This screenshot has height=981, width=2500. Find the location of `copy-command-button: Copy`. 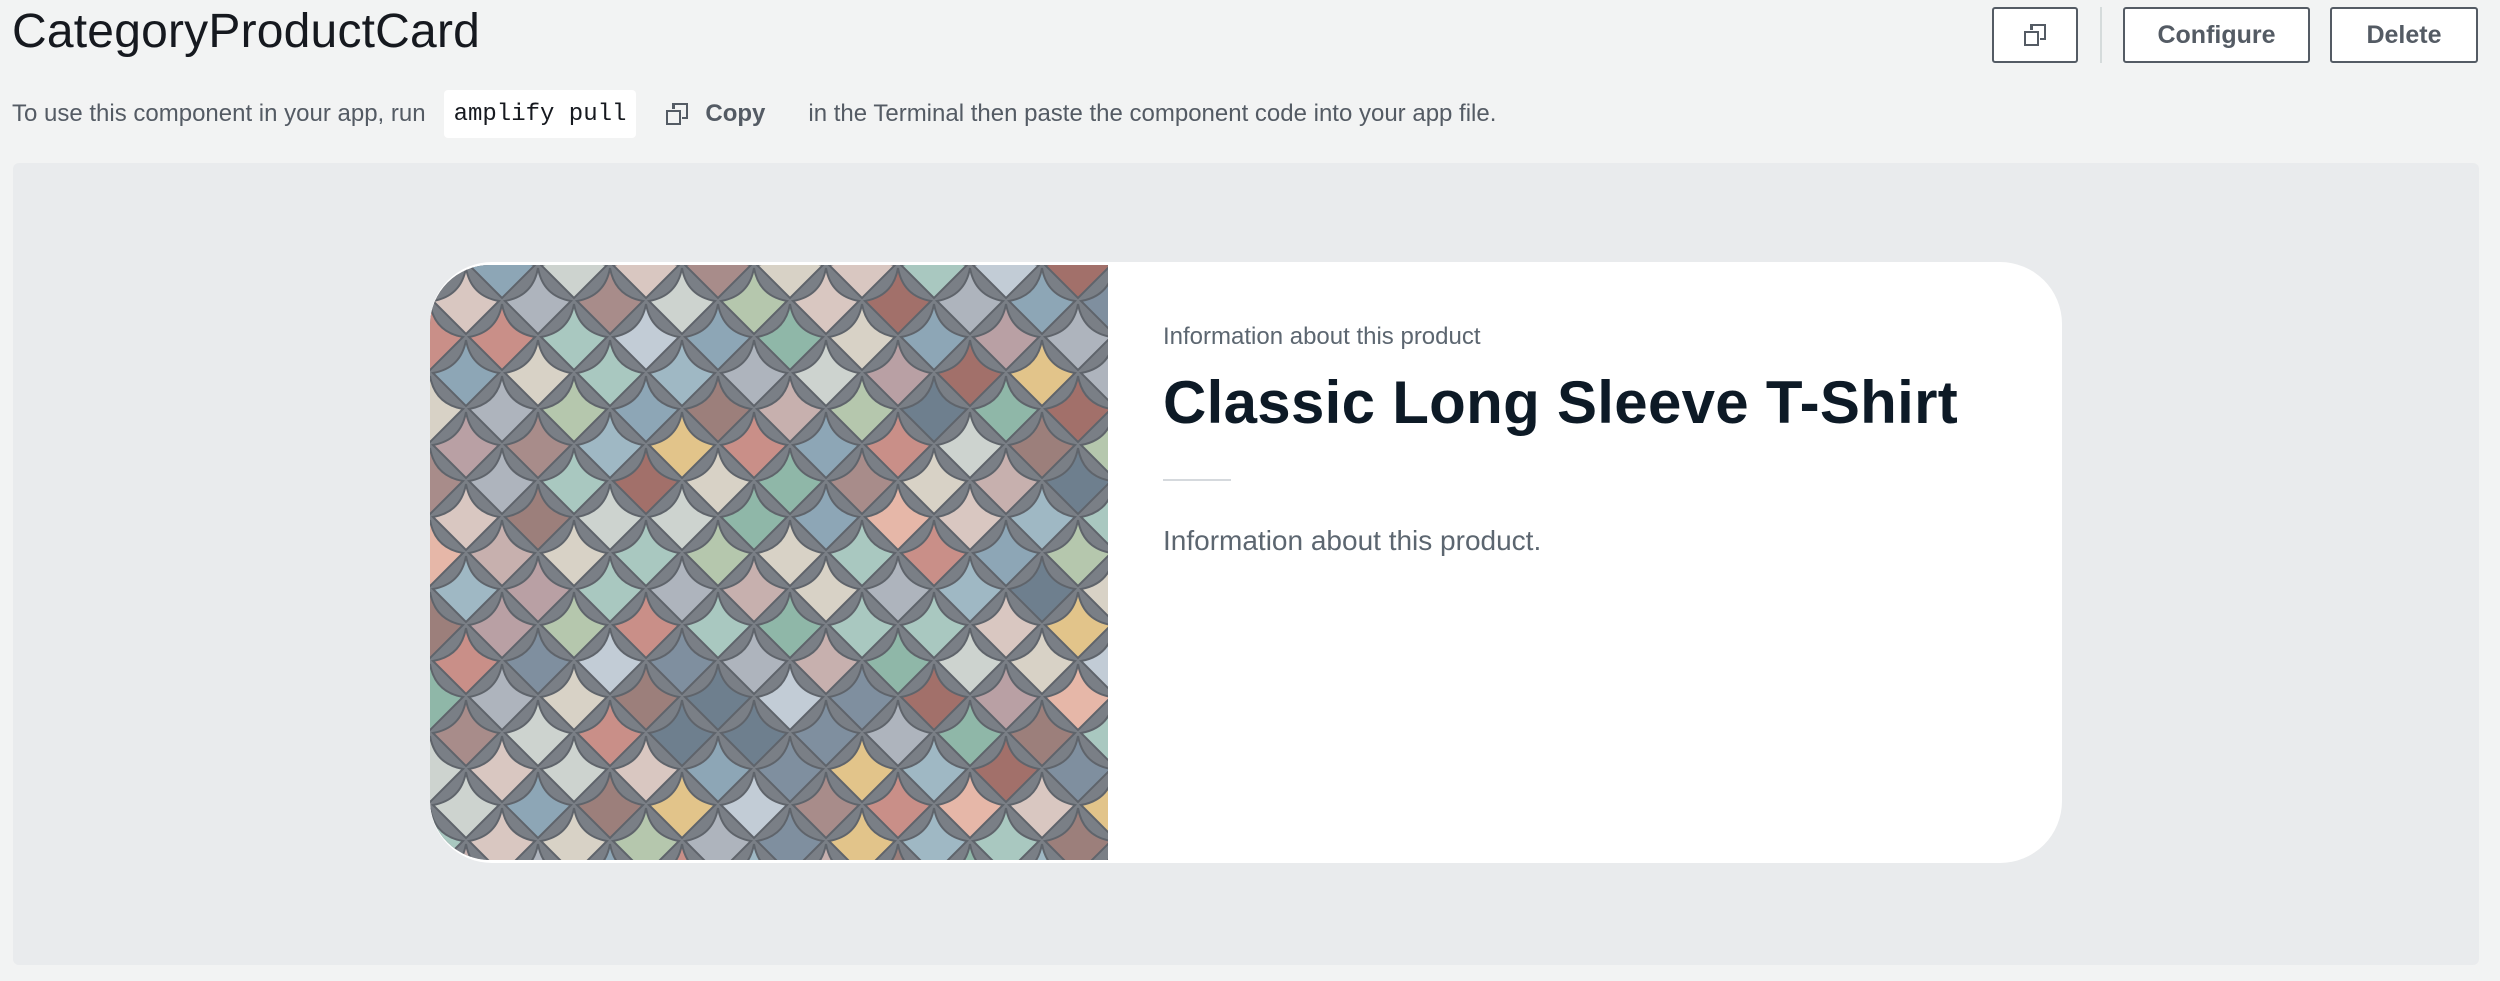

copy-command-button: Copy is located at coordinates (715, 114).